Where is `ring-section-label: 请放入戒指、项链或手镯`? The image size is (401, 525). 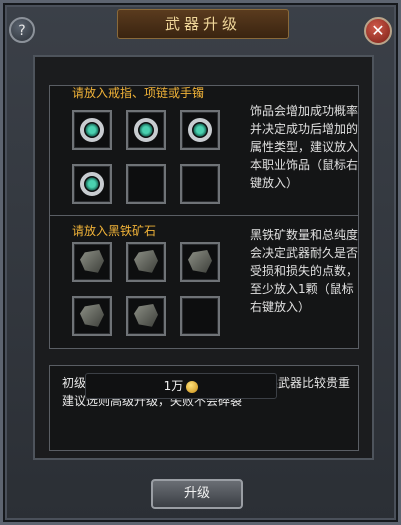 ring-section-label: 请放入戒指、项链或手镯 is located at coordinates (138, 93).